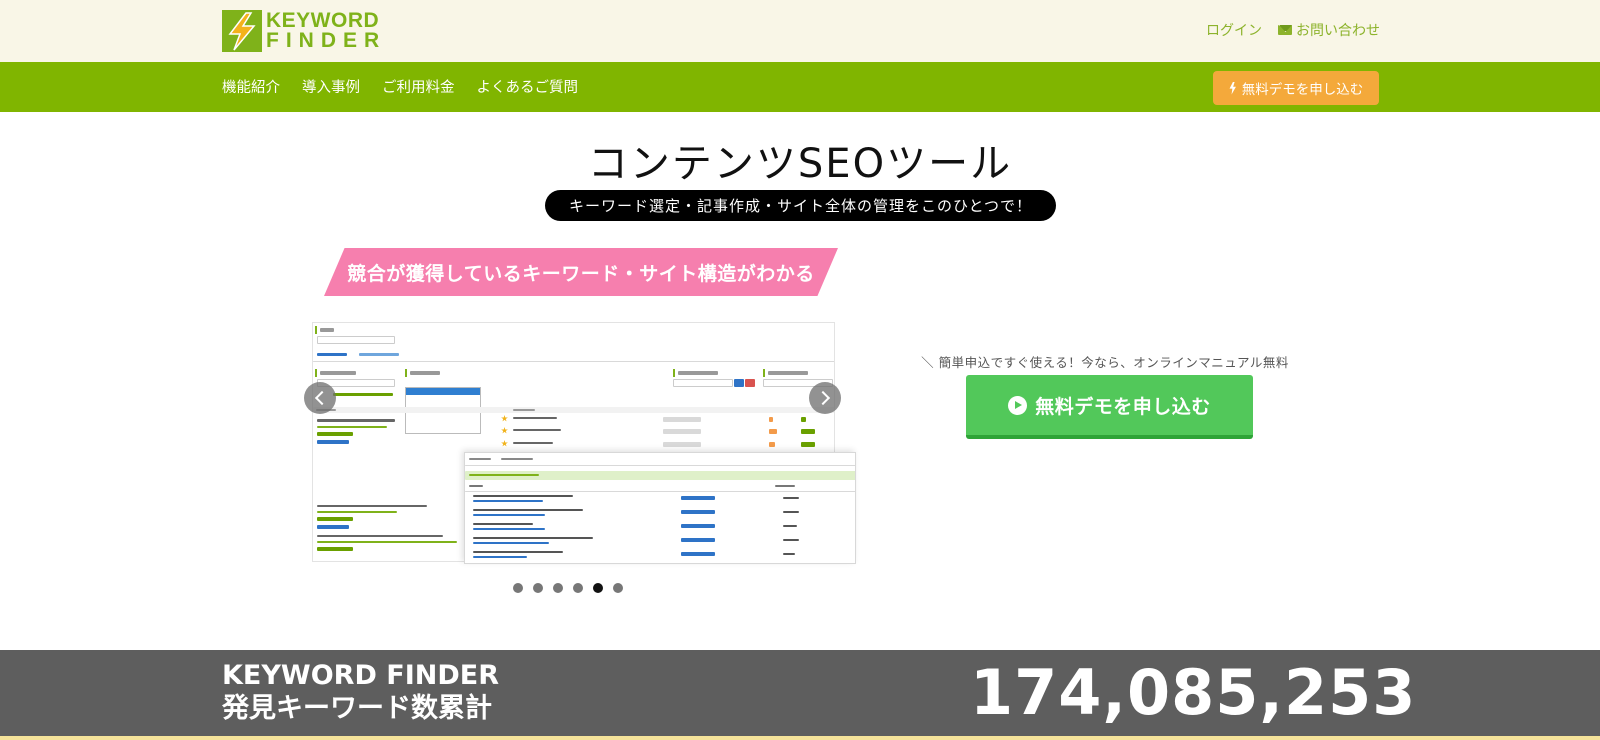 Image resolution: width=1600 pixels, height=740 pixels. Describe the element at coordinates (800, 695) in the screenshot. I see `keyword-counter-bar: KEYWORD FINDER 発見キーワード数累計 174,085,253` at that location.